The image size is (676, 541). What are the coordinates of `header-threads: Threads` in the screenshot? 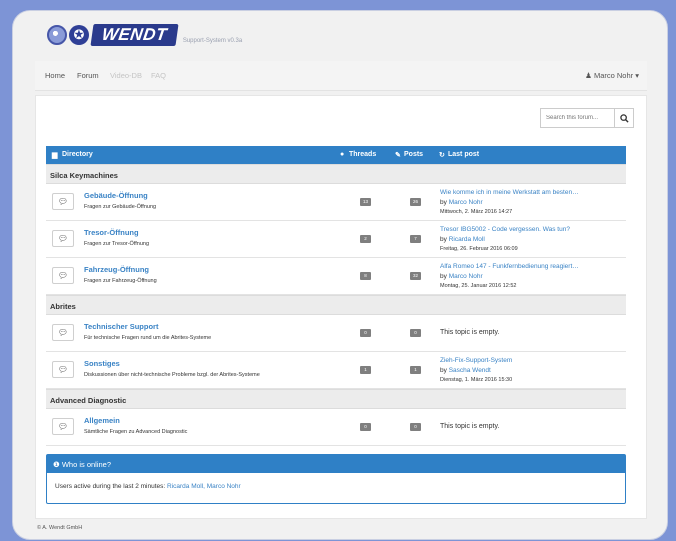 It's located at (363, 154).